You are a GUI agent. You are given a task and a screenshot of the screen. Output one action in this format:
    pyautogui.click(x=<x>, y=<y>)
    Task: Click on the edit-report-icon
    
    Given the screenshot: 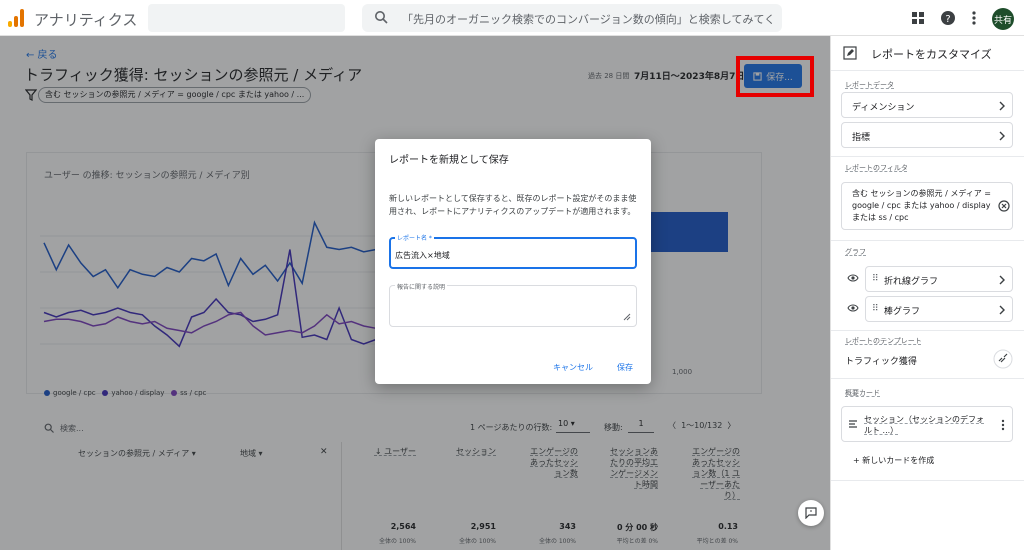 What is the action you would take?
    pyautogui.click(x=850, y=53)
    